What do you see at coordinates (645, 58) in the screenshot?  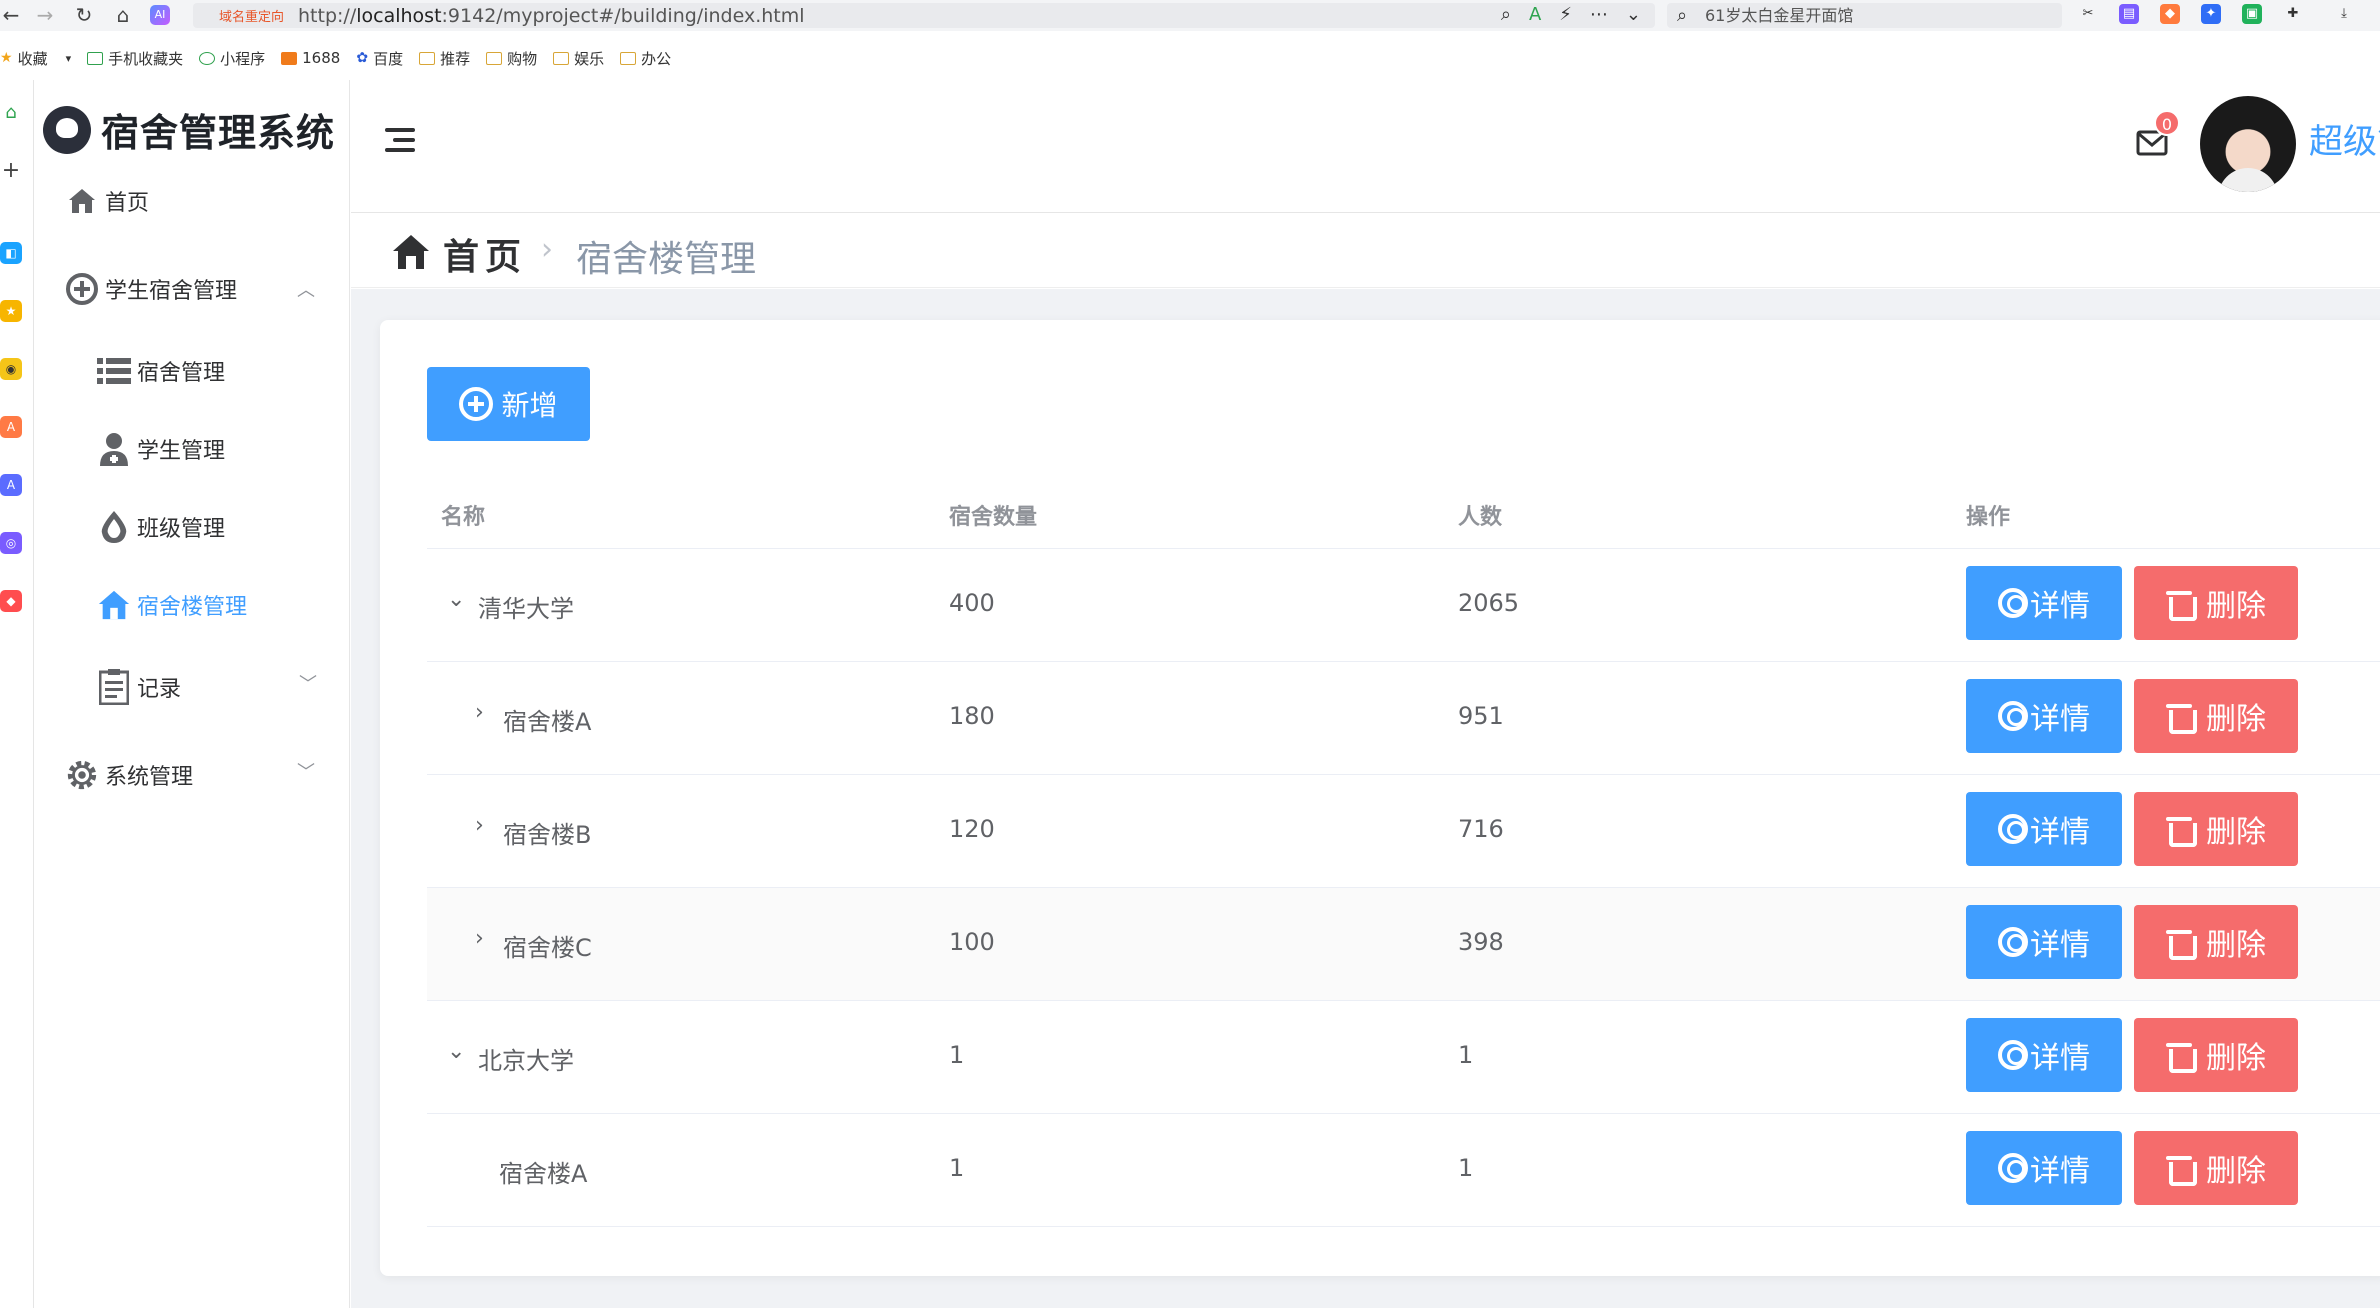 I see `bookmark-office: 办公` at bounding box center [645, 58].